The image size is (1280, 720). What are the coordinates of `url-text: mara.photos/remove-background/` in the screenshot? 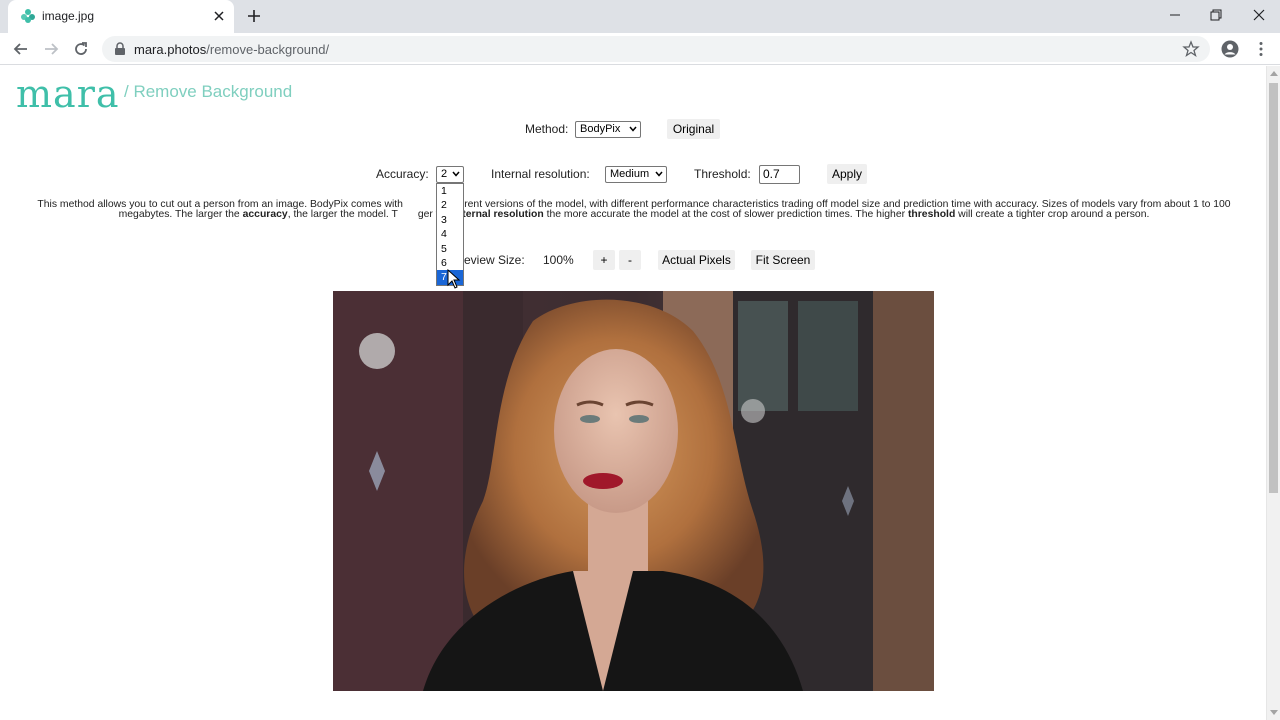 It's located at (232, 49).